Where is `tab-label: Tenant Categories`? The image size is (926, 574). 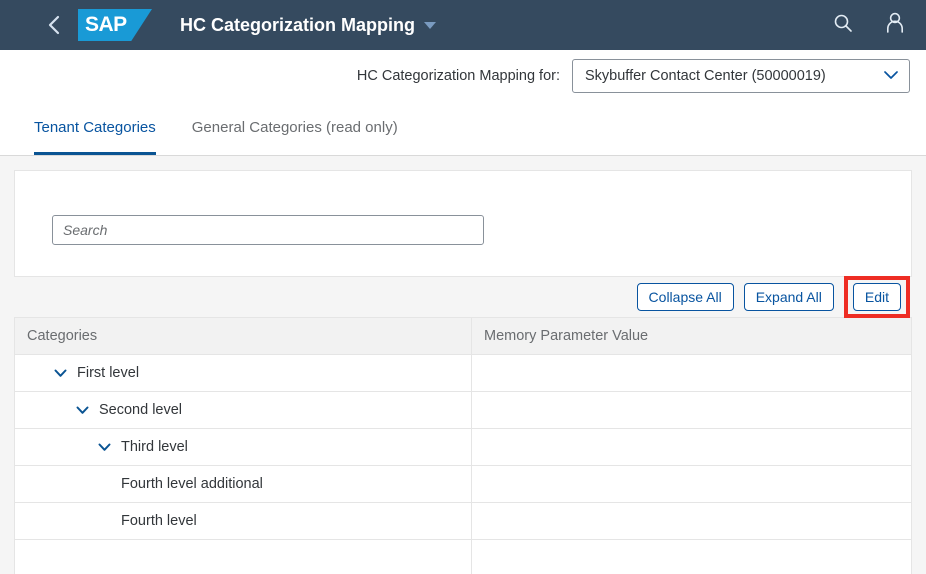 tab-label: Tenant Categories is located at coordinates (95, 127).